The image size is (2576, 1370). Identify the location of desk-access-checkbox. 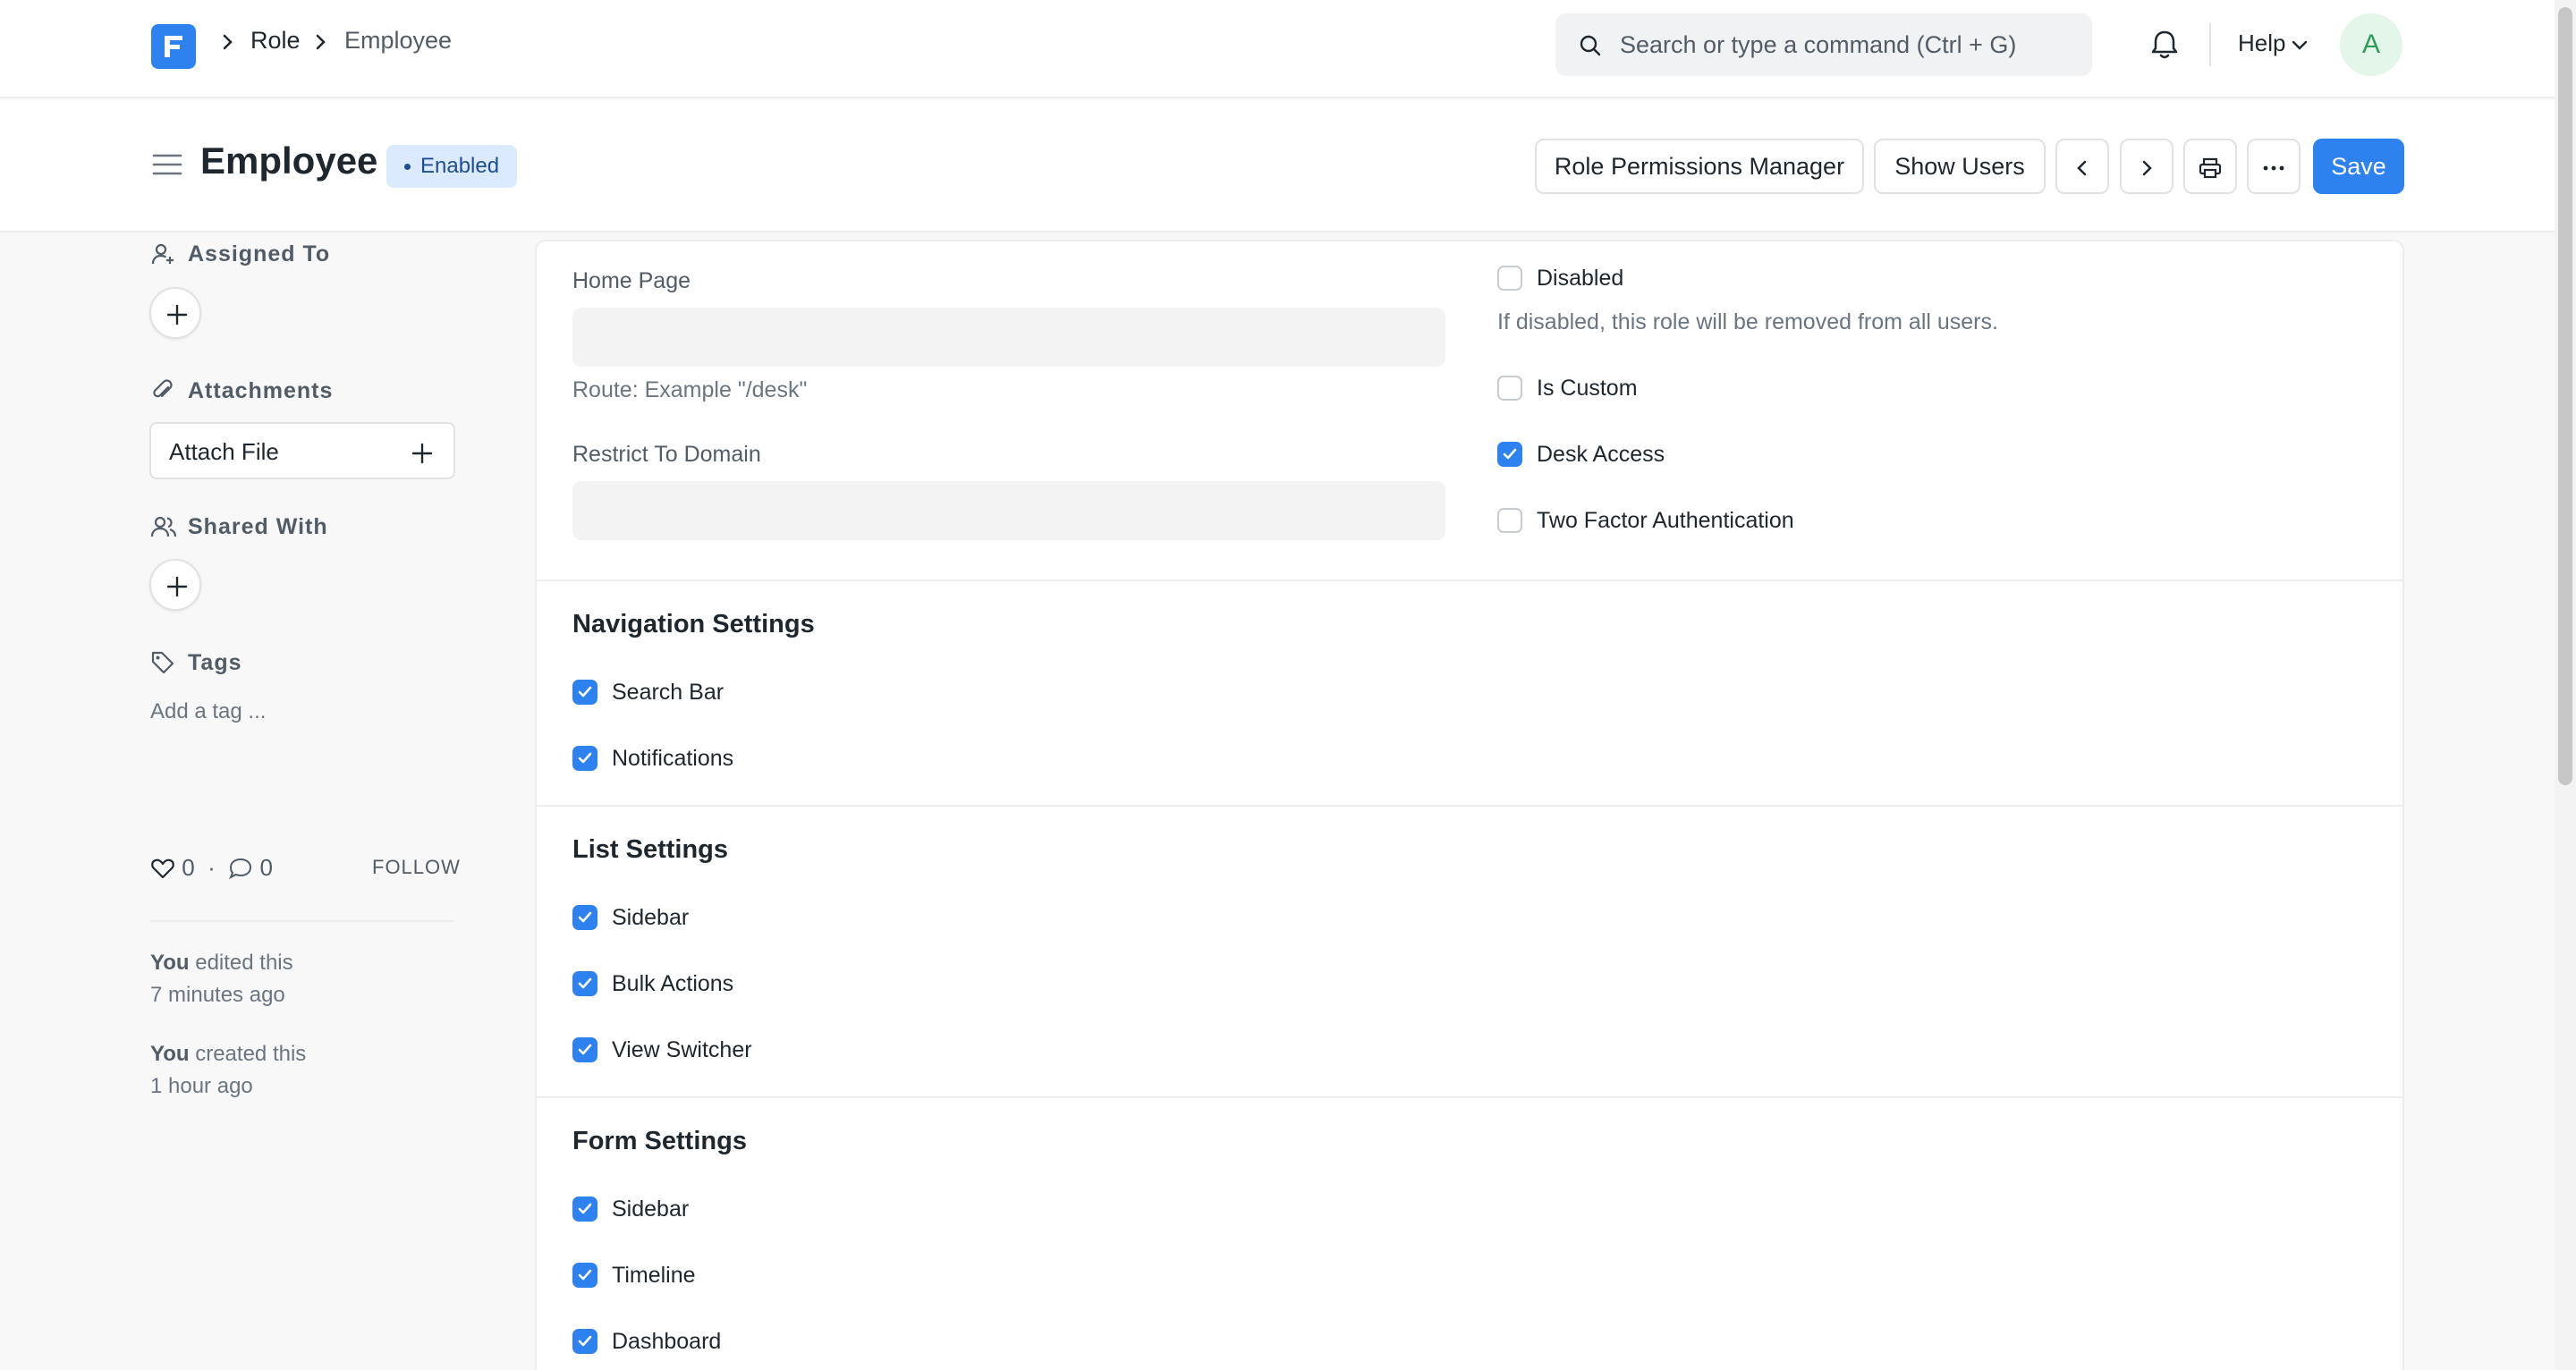
(1509, 454).